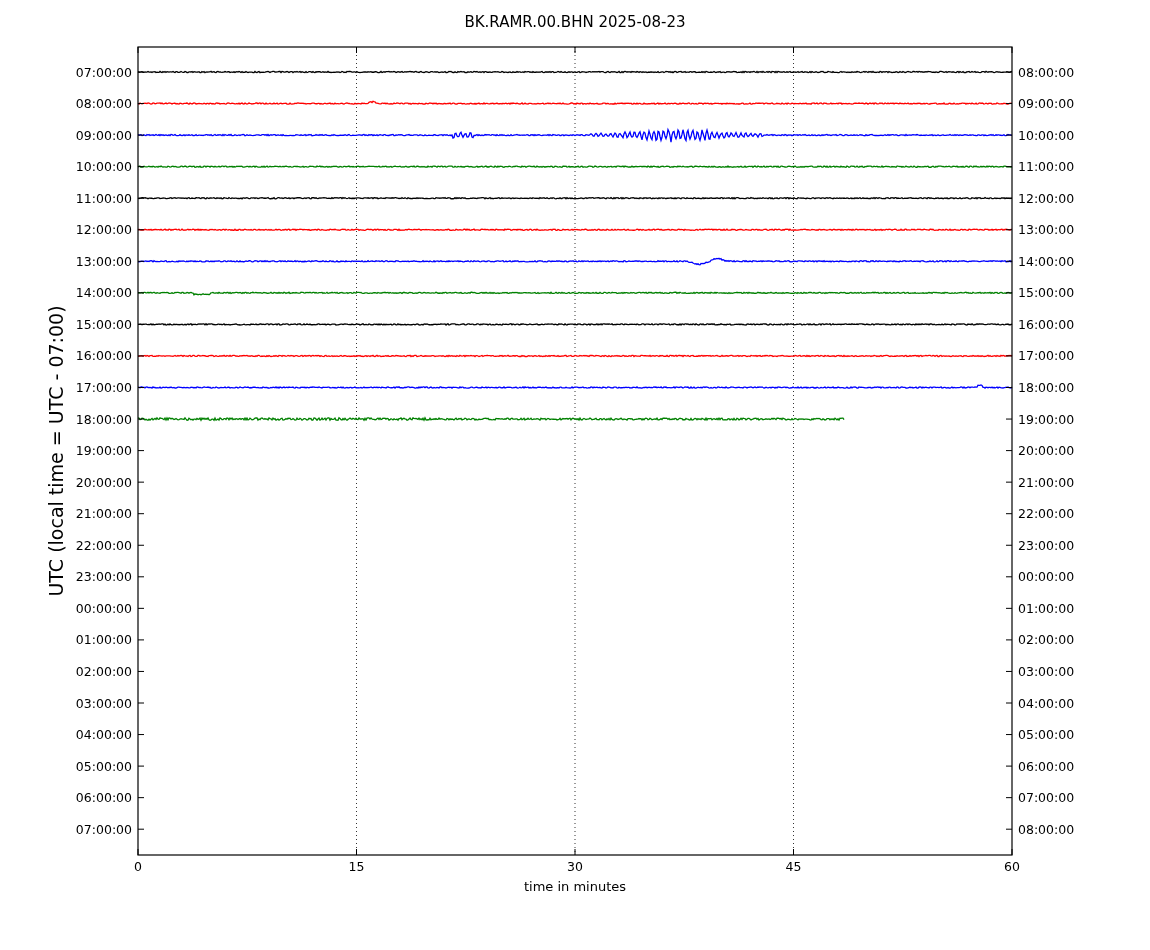 The width and height of the screenshot is (1150, 950). What do you see at coordinates (138, 866) in the screenshot?
I see `x-tick-label: 0` at bounding box center [138, 866].